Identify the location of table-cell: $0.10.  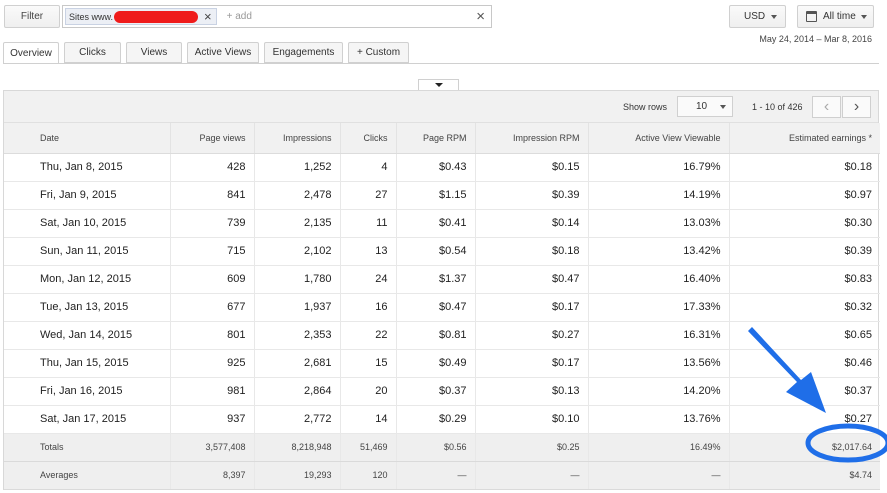
(532, 419).